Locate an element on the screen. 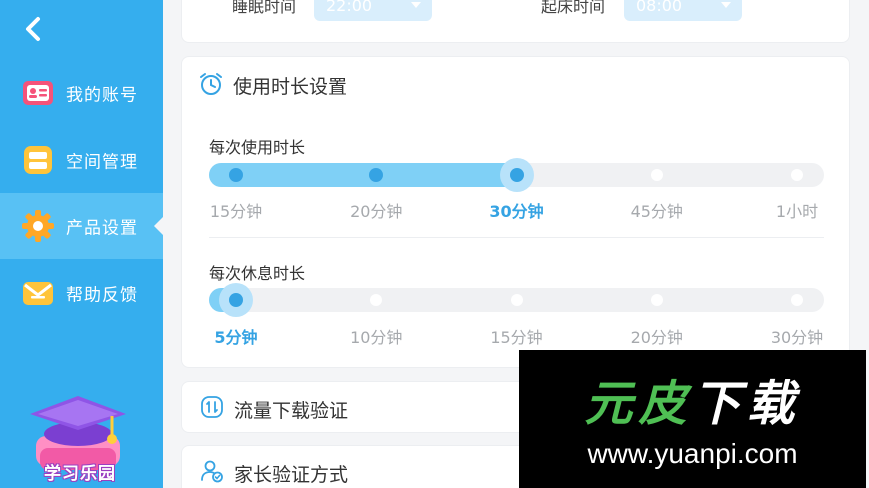 Image resolution: width=869 pixels, height=488 pixels. chevron-left-icon is located at coordinates (33, 29).